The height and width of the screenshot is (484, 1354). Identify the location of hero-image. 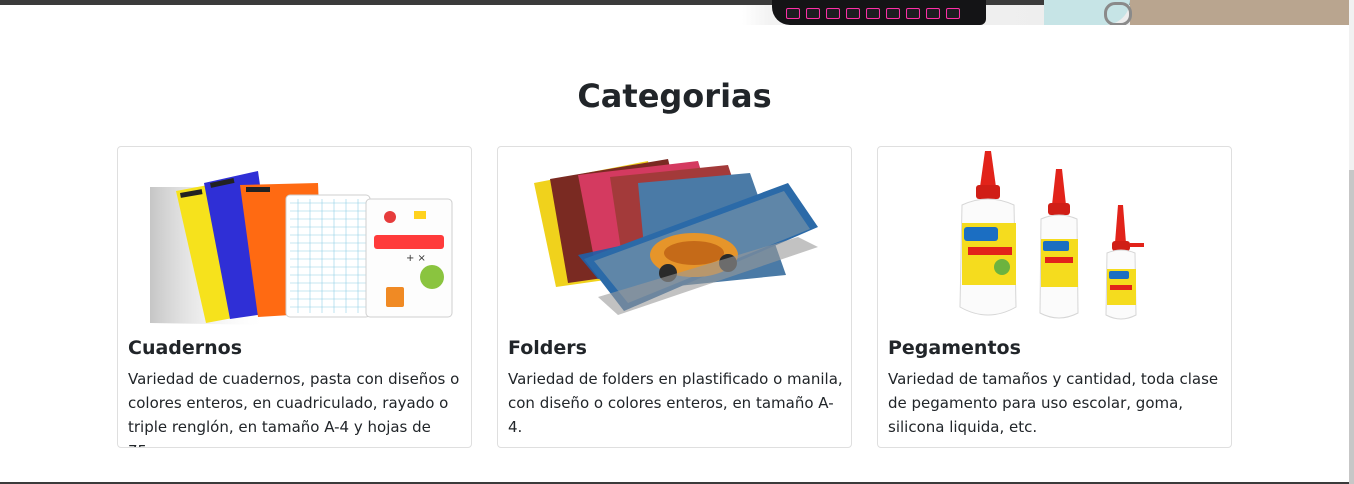
(674, 12).